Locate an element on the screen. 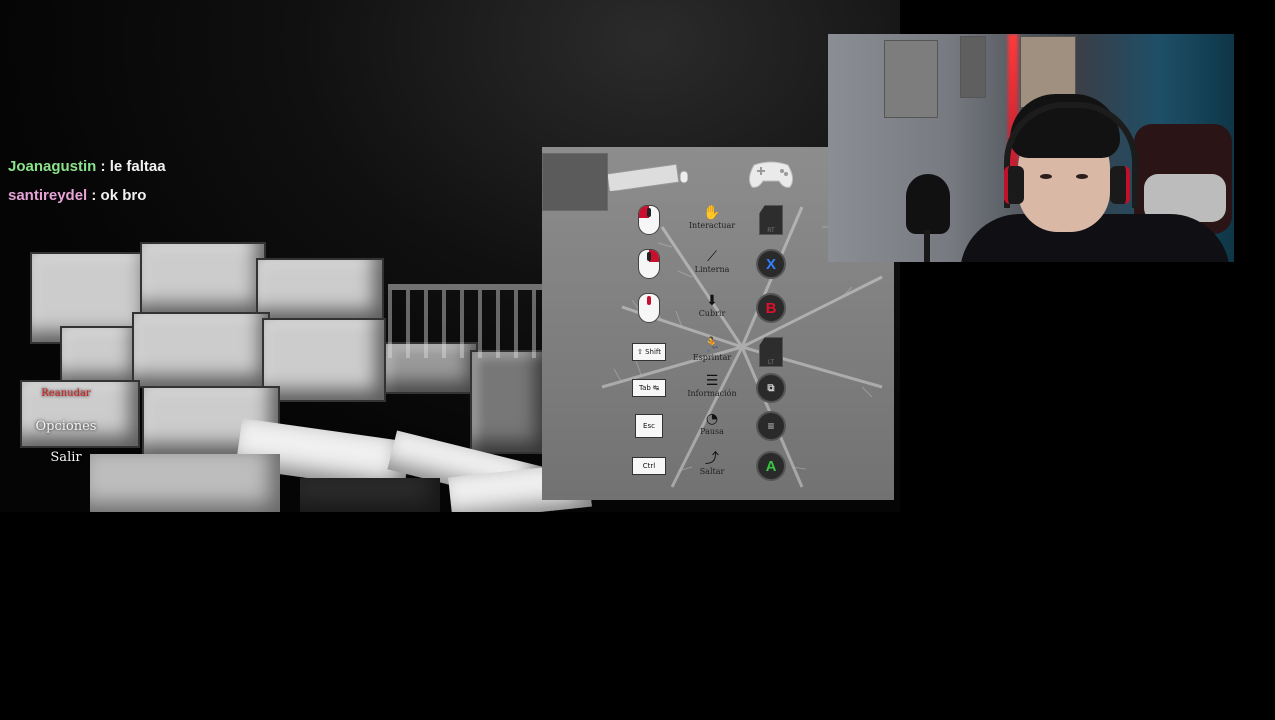 This screenshot has height=720, width=1275. menu-options: Opciones is located at coordinates (66, 426).